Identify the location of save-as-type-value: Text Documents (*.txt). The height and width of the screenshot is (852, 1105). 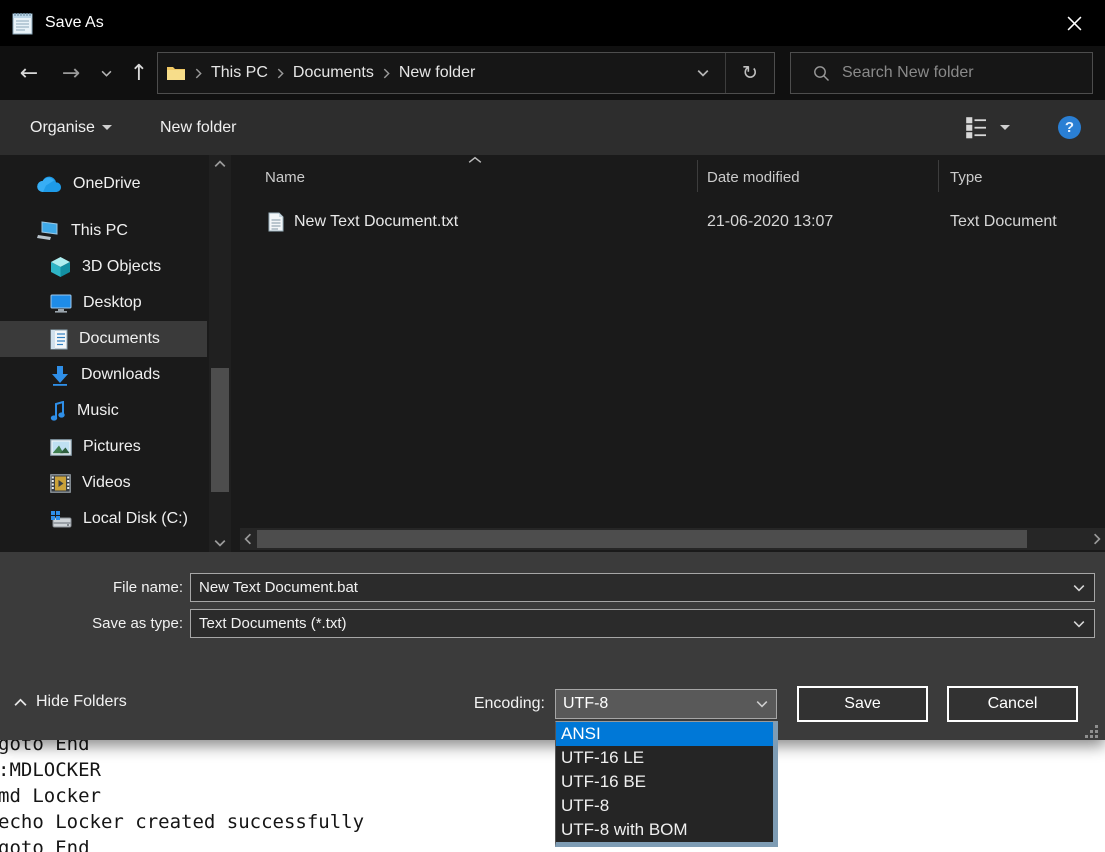
(273, 623).